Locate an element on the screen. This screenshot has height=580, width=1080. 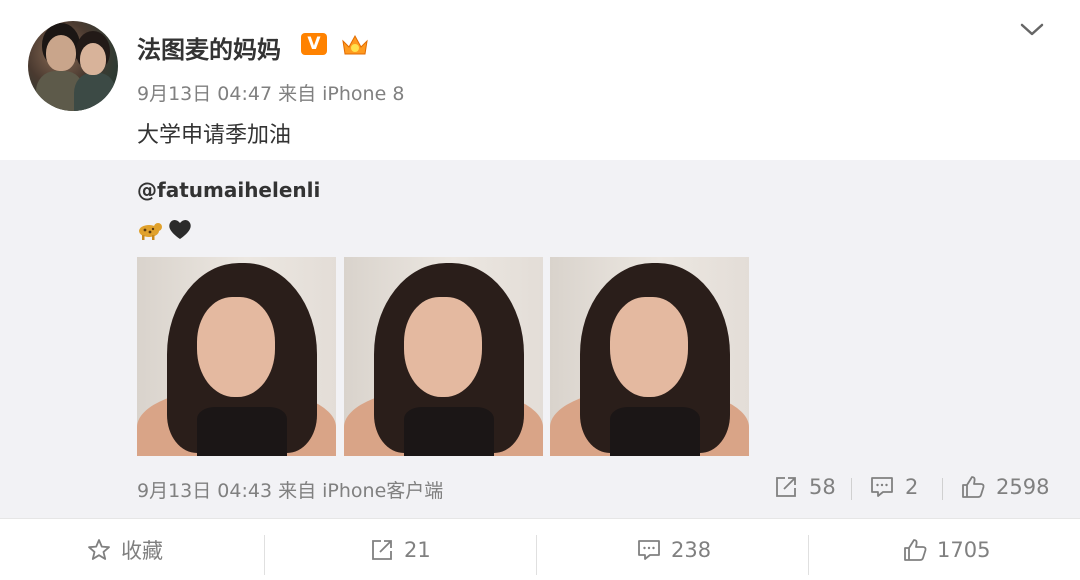
avatar is located at coordinates (73, 66).